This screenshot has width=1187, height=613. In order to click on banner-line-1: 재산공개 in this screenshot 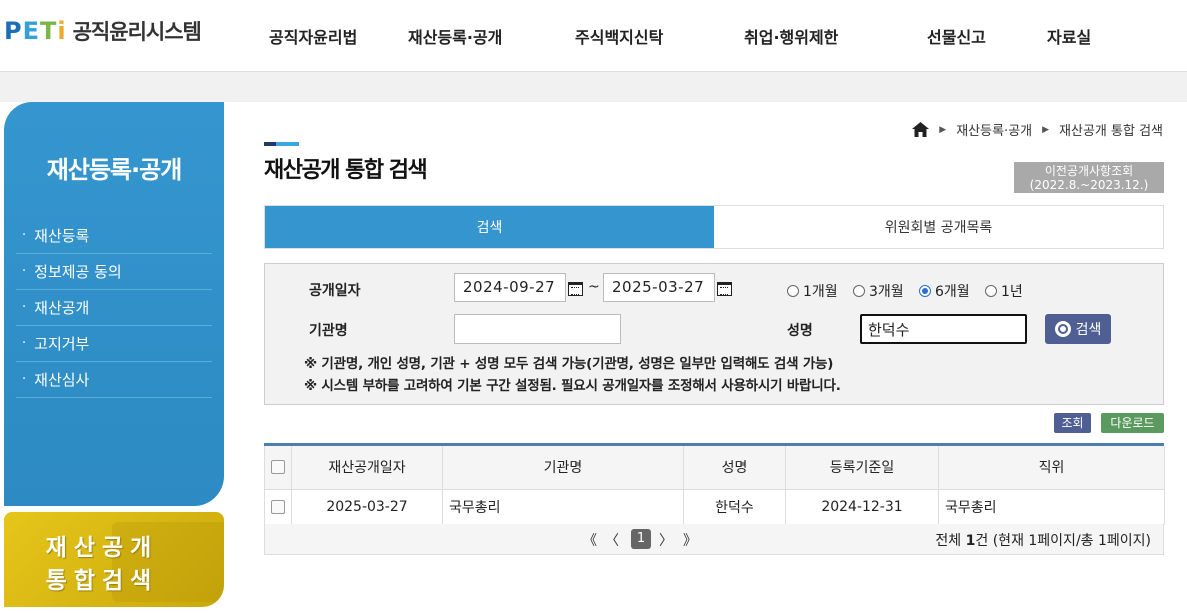, I will do `click(102, 548)`.